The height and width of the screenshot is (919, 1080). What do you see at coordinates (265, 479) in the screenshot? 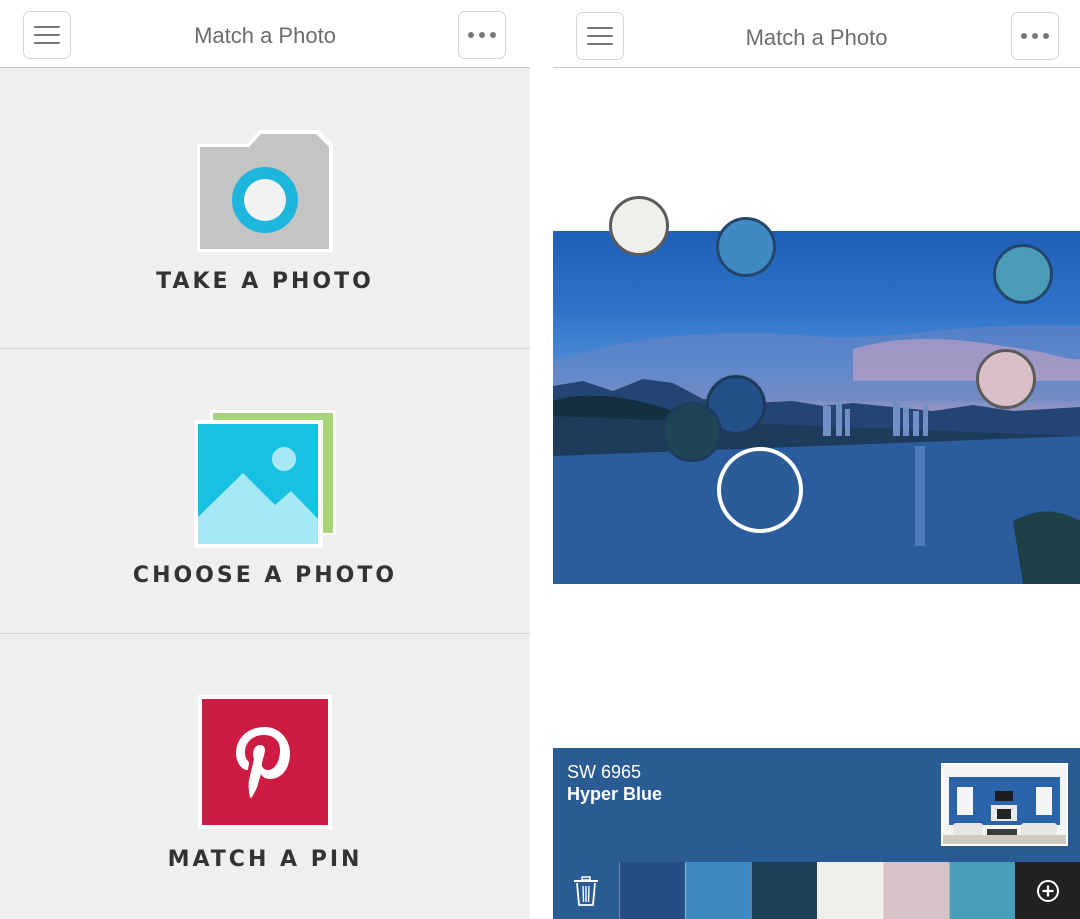
I see `photo-gallery-icon` at bounding box center [265, 479].